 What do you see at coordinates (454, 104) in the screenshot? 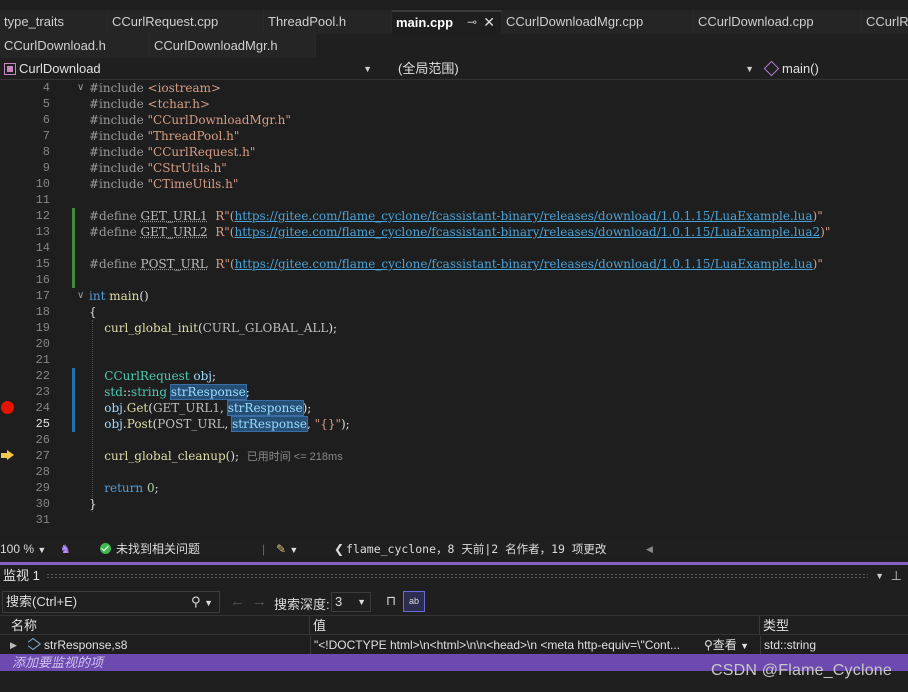
I see `code-line: 5 #include <tchar.h>` at bounding box center [454, 104].